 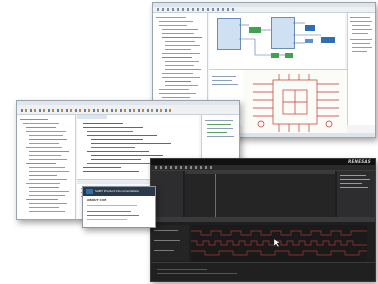 What do you see at coordinates (263, 271) in the screenshot?
I see `status-bar` at bounding box center [263, 271].